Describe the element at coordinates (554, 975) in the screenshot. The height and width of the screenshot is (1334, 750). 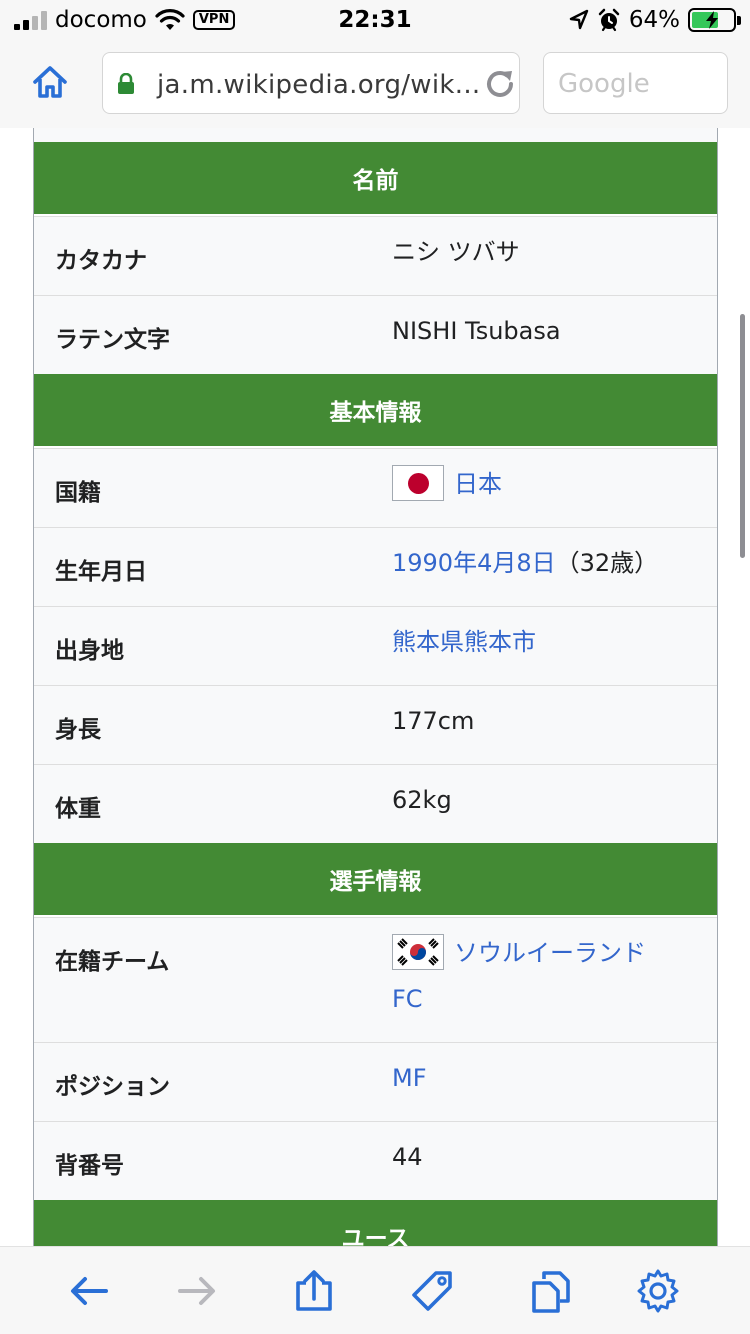
I see `row-value: ソウルイーランド FC` at that location.